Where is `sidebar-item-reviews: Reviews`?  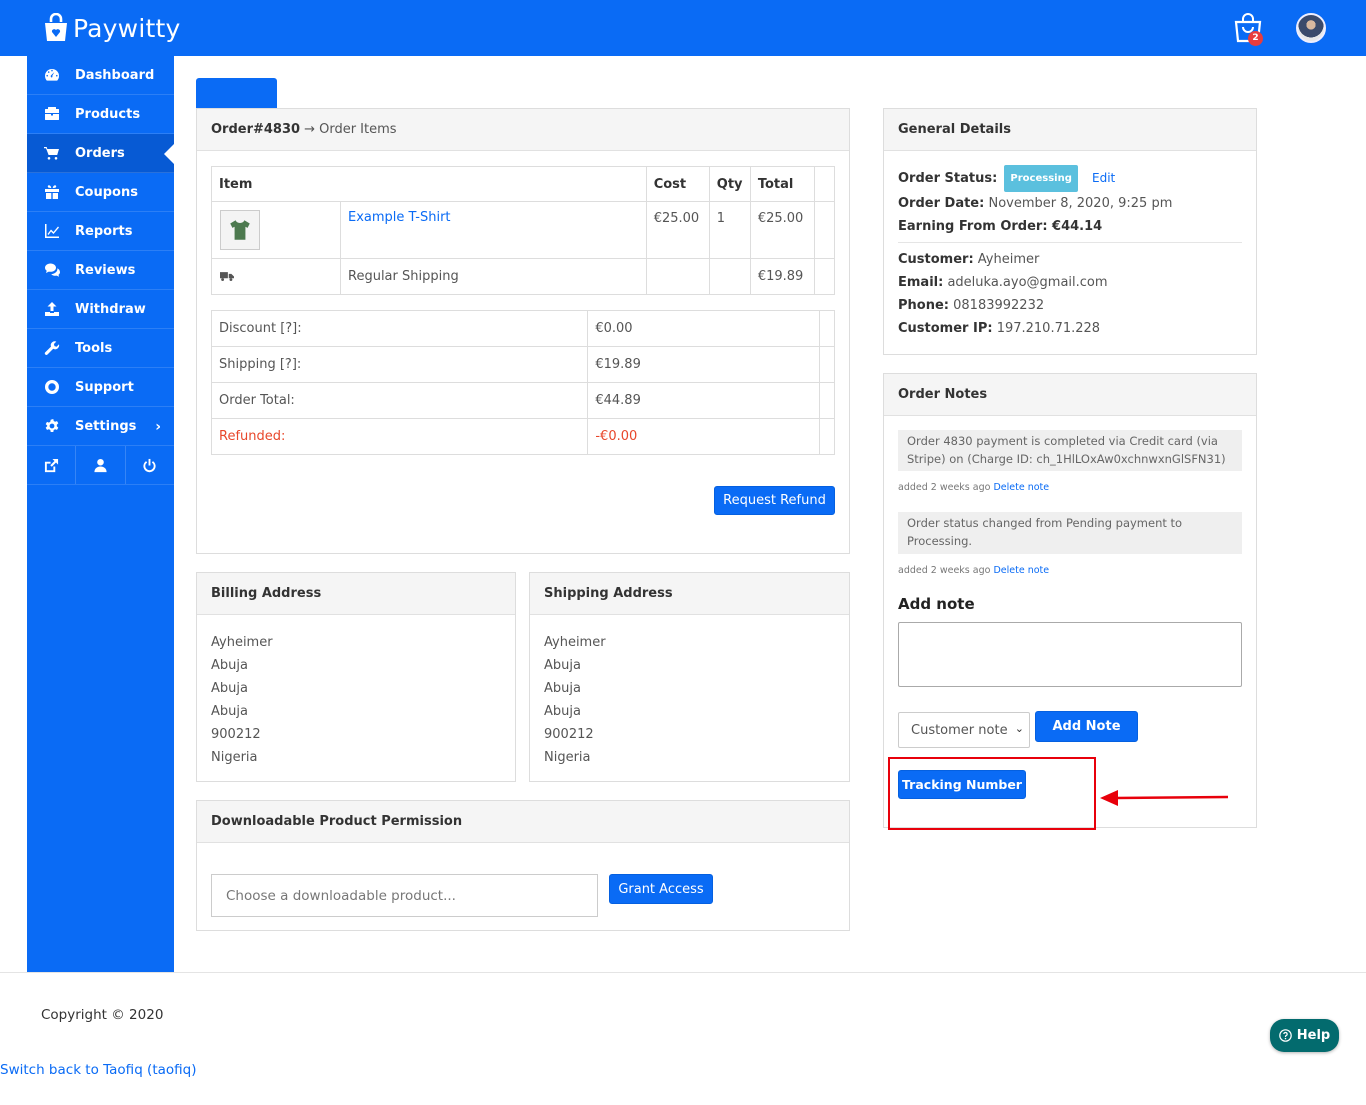 sidebar-item-reviews: Reviews is located at coordinates (100, 270).